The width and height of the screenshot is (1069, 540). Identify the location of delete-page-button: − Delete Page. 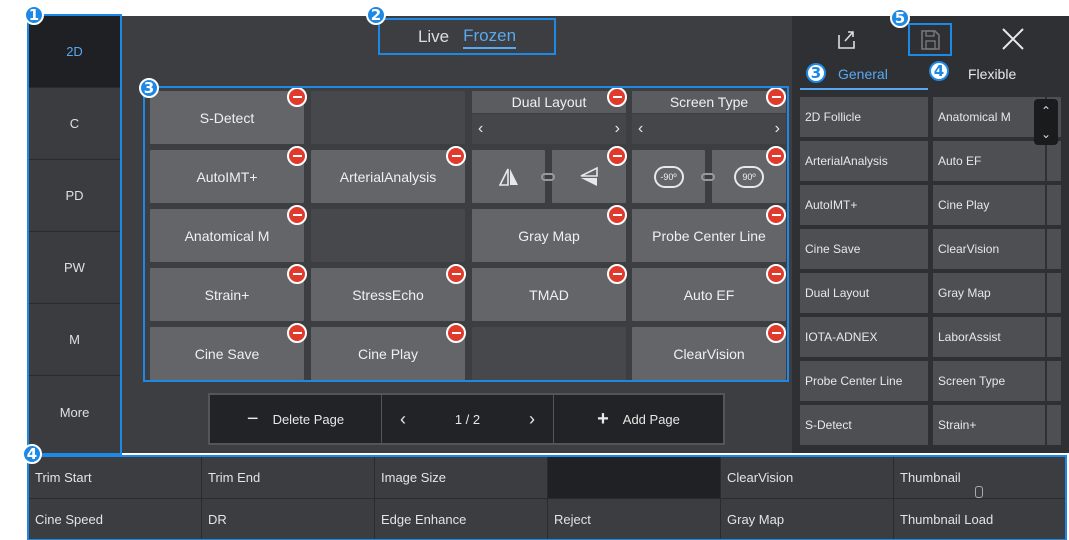
(296, 419).